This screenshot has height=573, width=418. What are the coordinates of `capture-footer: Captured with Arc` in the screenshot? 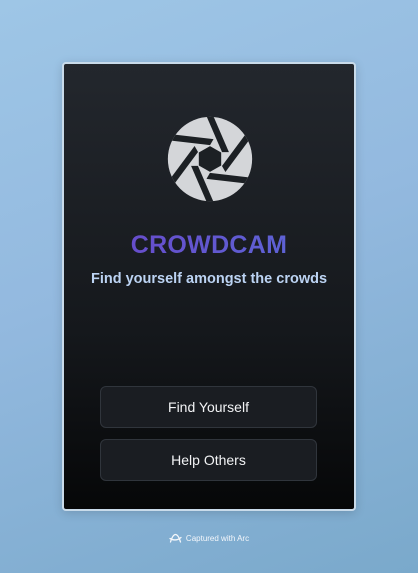 It's located at (209, 538).